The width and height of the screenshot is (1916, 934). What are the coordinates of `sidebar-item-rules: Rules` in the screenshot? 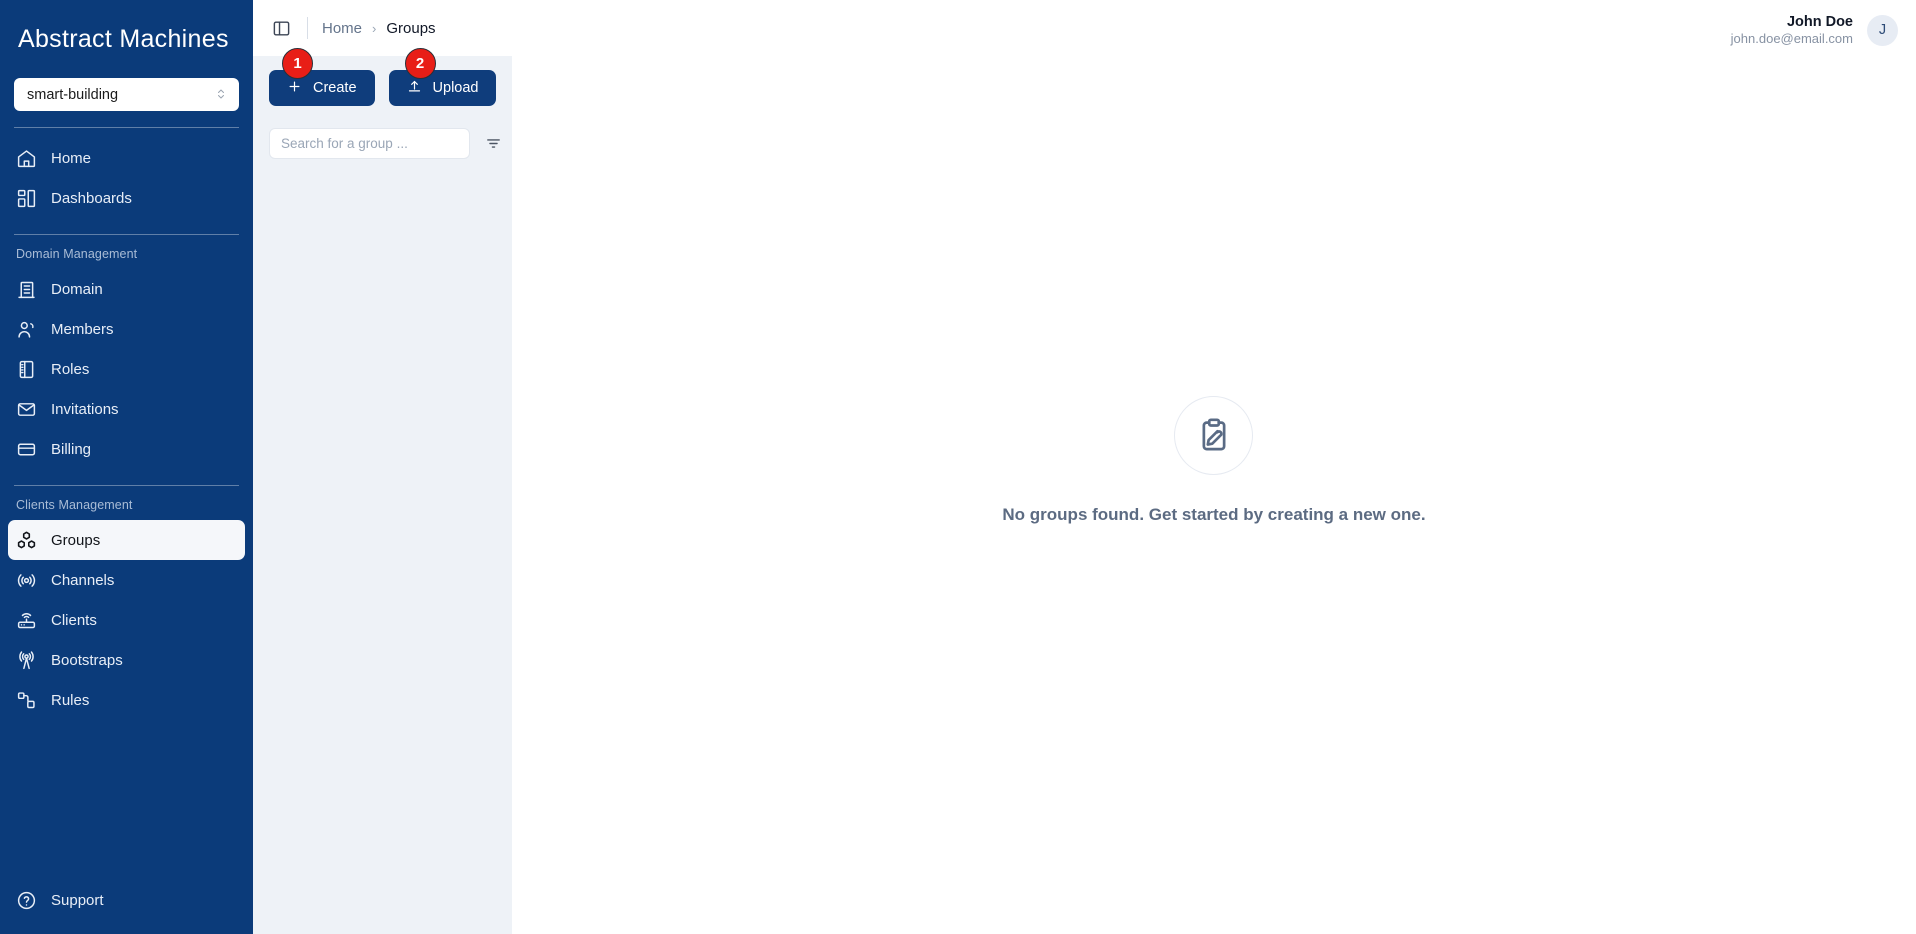 It's located at (126, 700).